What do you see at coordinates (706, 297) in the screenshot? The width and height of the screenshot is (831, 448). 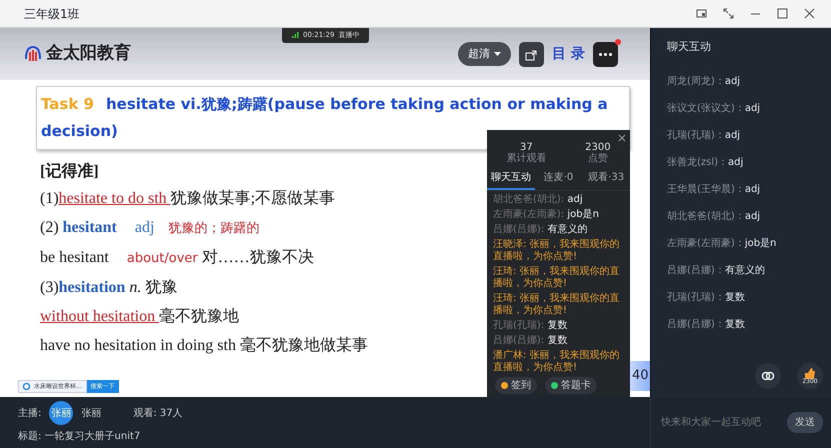 I see `chat-message: 孔瑞(孔瑞)：复数` at bounding box center [706, 297].